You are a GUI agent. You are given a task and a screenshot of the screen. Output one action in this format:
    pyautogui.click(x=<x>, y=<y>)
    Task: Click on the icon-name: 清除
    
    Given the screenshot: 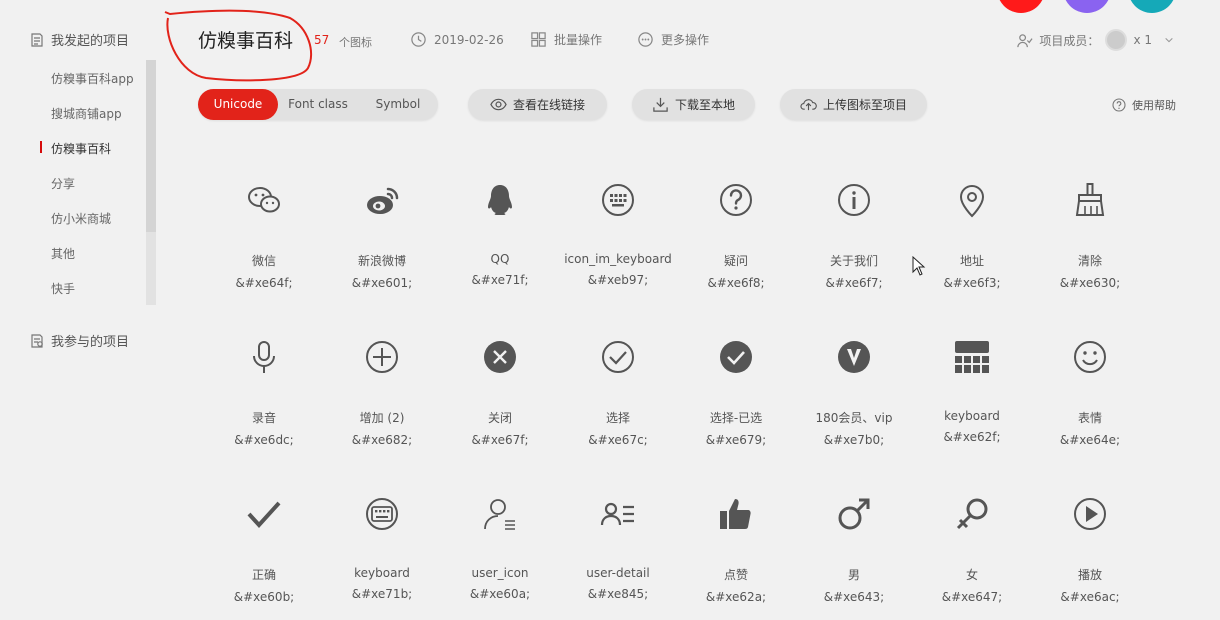 What is the action you would take?
    pyautogui.click(x=1089, y=261)
    